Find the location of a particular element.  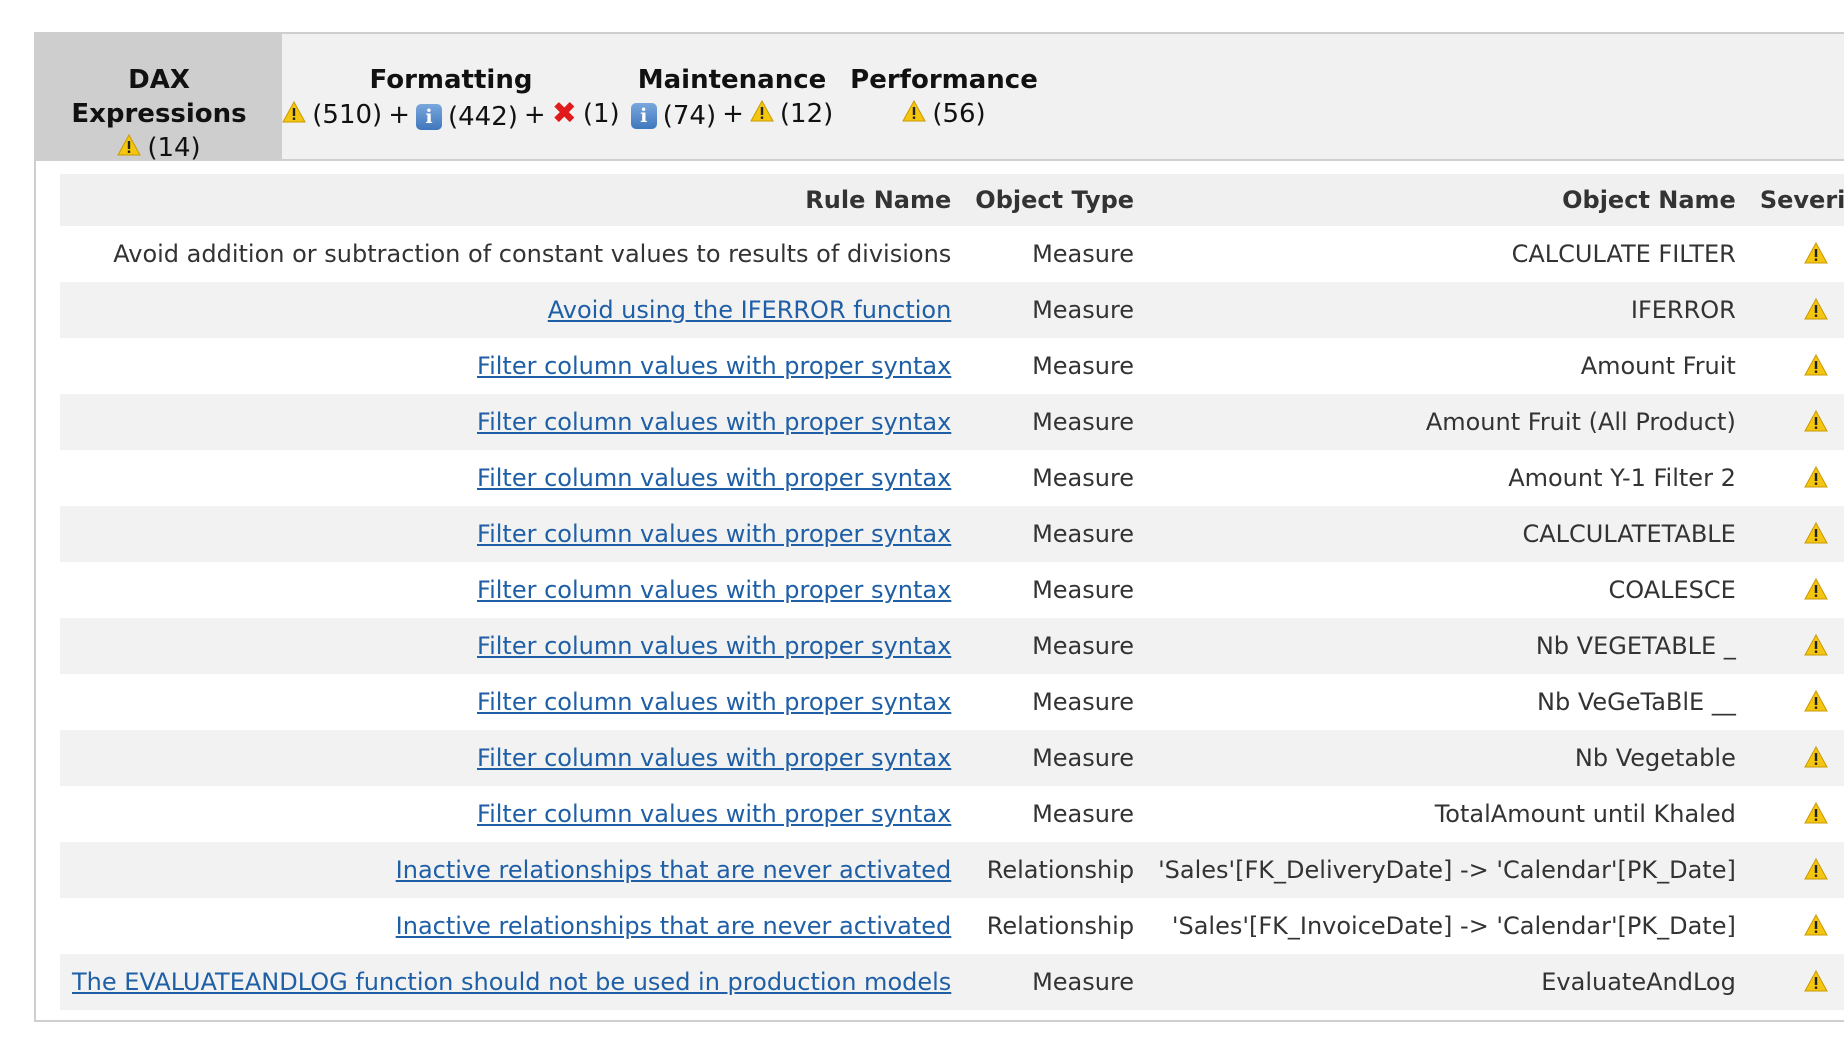

issue-count: (56) is located at coordinates (959, 114).